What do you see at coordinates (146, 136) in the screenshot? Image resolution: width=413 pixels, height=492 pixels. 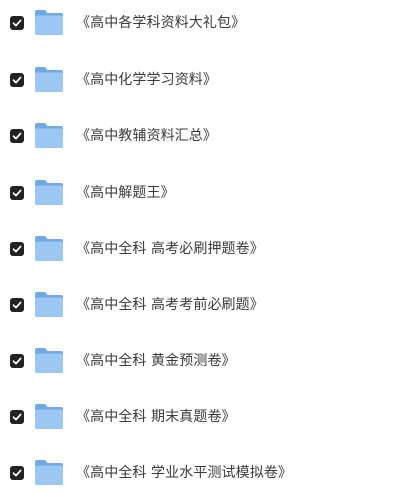 I see `folder-name: 《高中教辅资料汇总》` at bounding box center [146, 136].